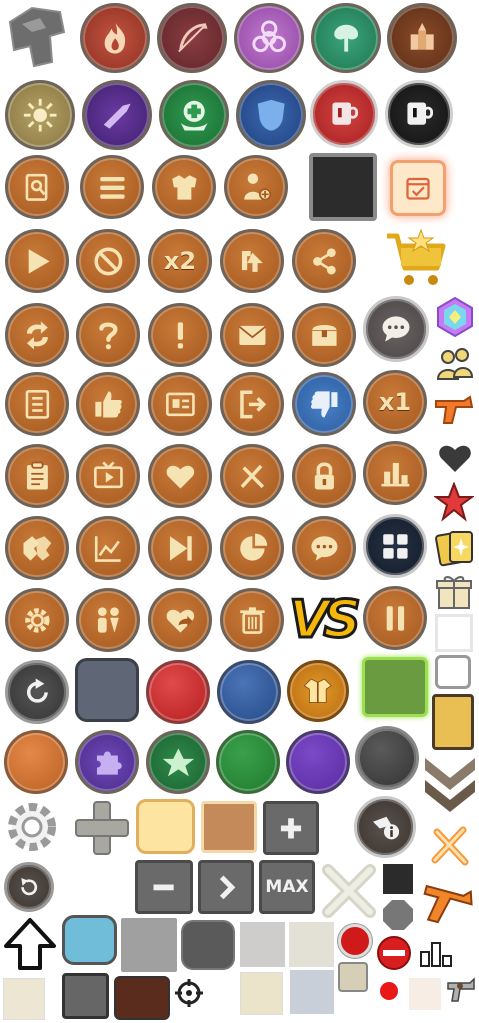  What do you see at coordinates (395, 473) in the screenshot?
I see `ranking-button` at bounding box center [395, 473].